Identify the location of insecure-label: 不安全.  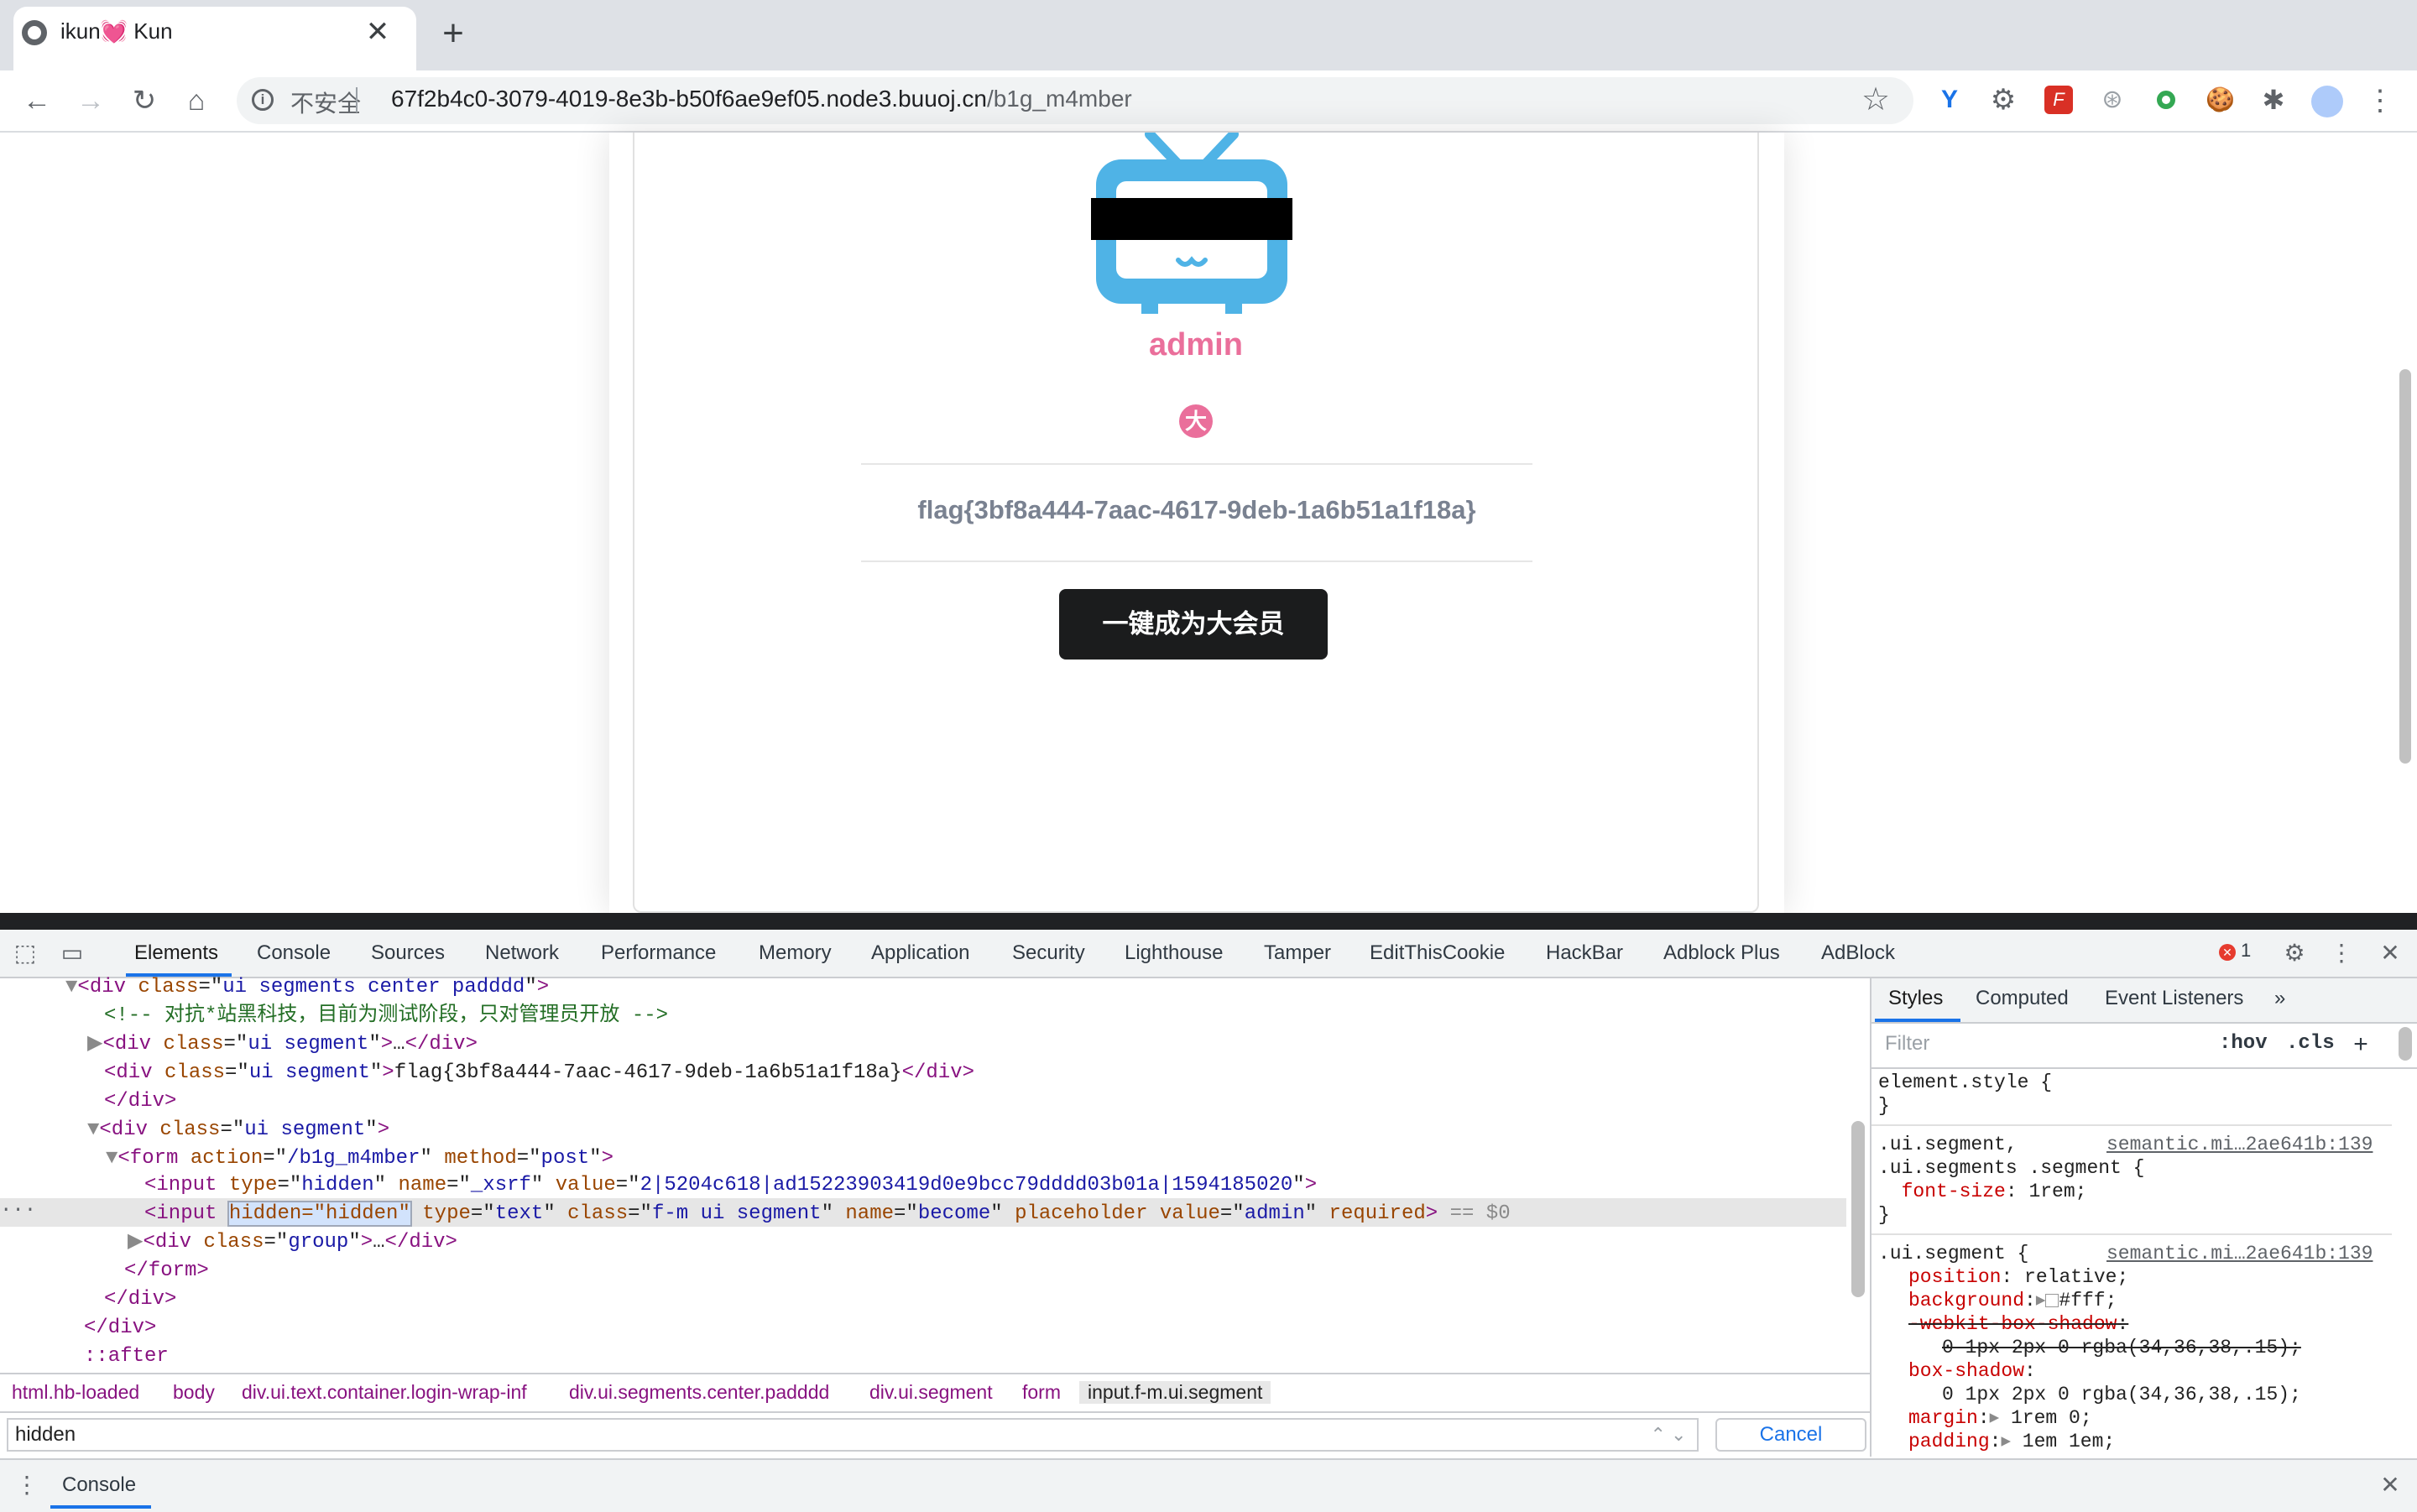
(325, 103).